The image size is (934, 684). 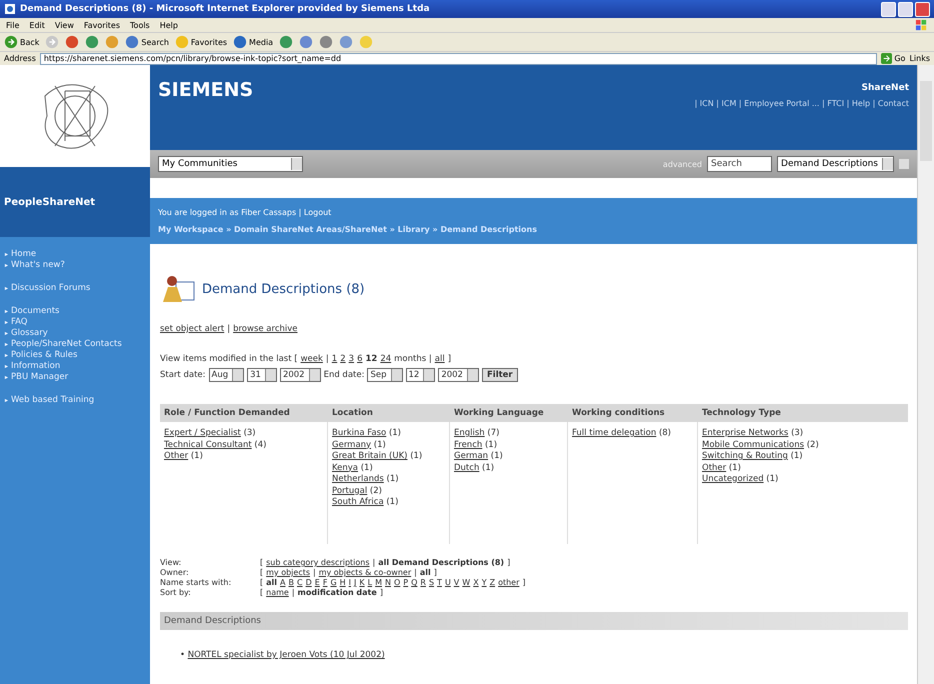 I want to click on menu-item: Tools, so click(x=140, y=25).